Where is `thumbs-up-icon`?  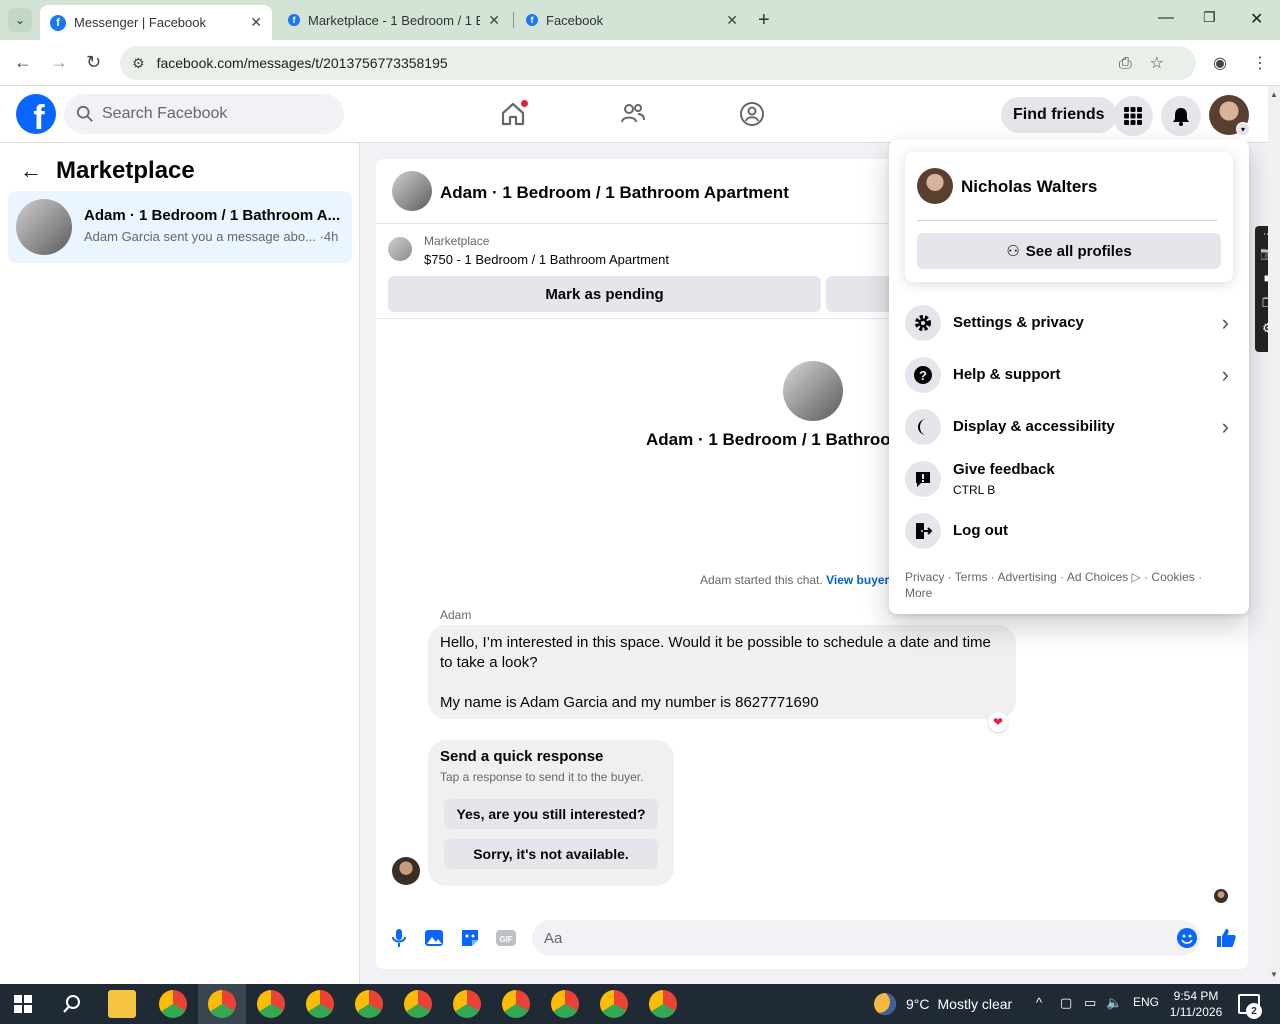 thumbs-up-icon is located at coordinates (1226, 938).